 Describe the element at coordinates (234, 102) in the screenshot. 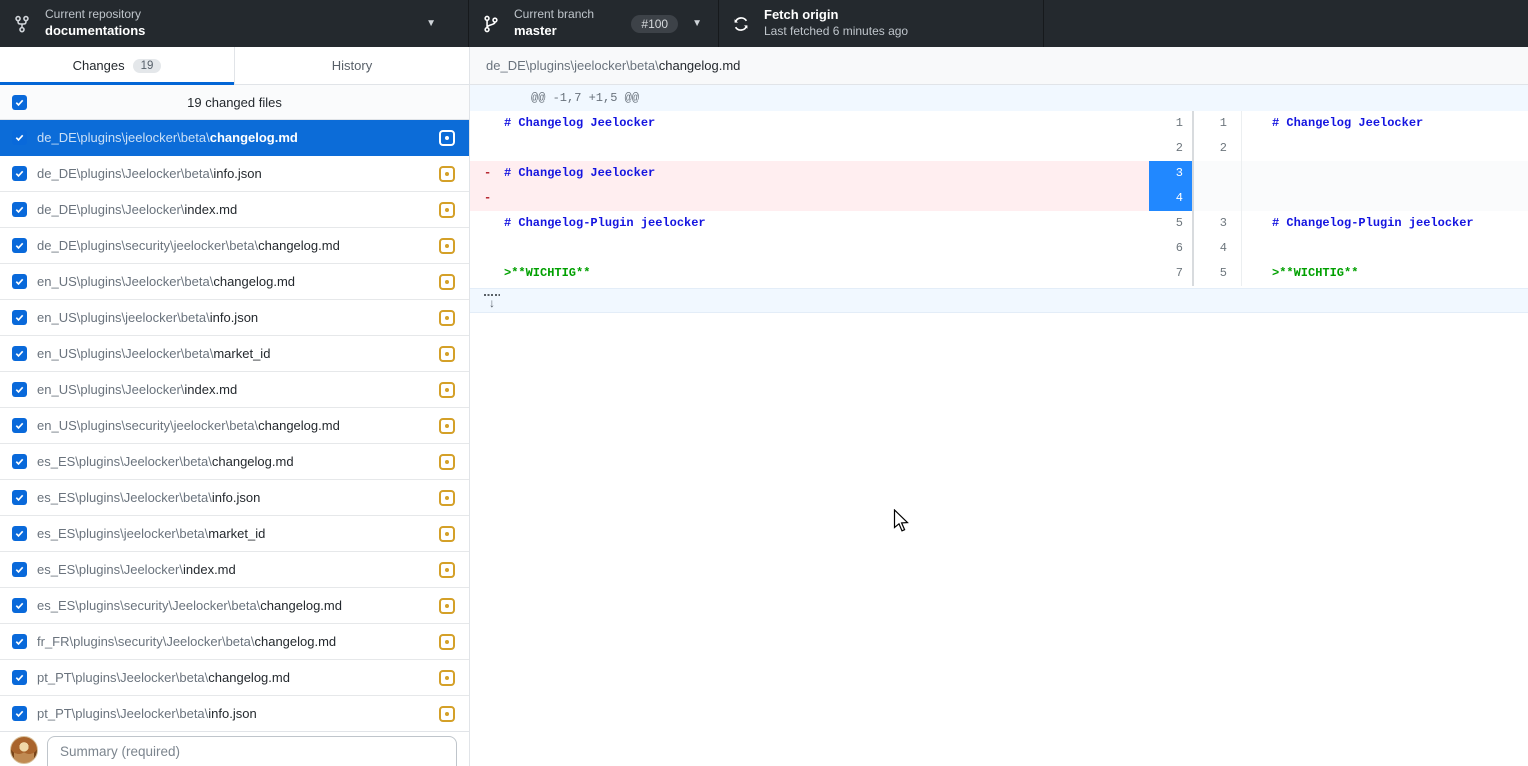

I see `changed-files-count: 19 changed files` at that location.